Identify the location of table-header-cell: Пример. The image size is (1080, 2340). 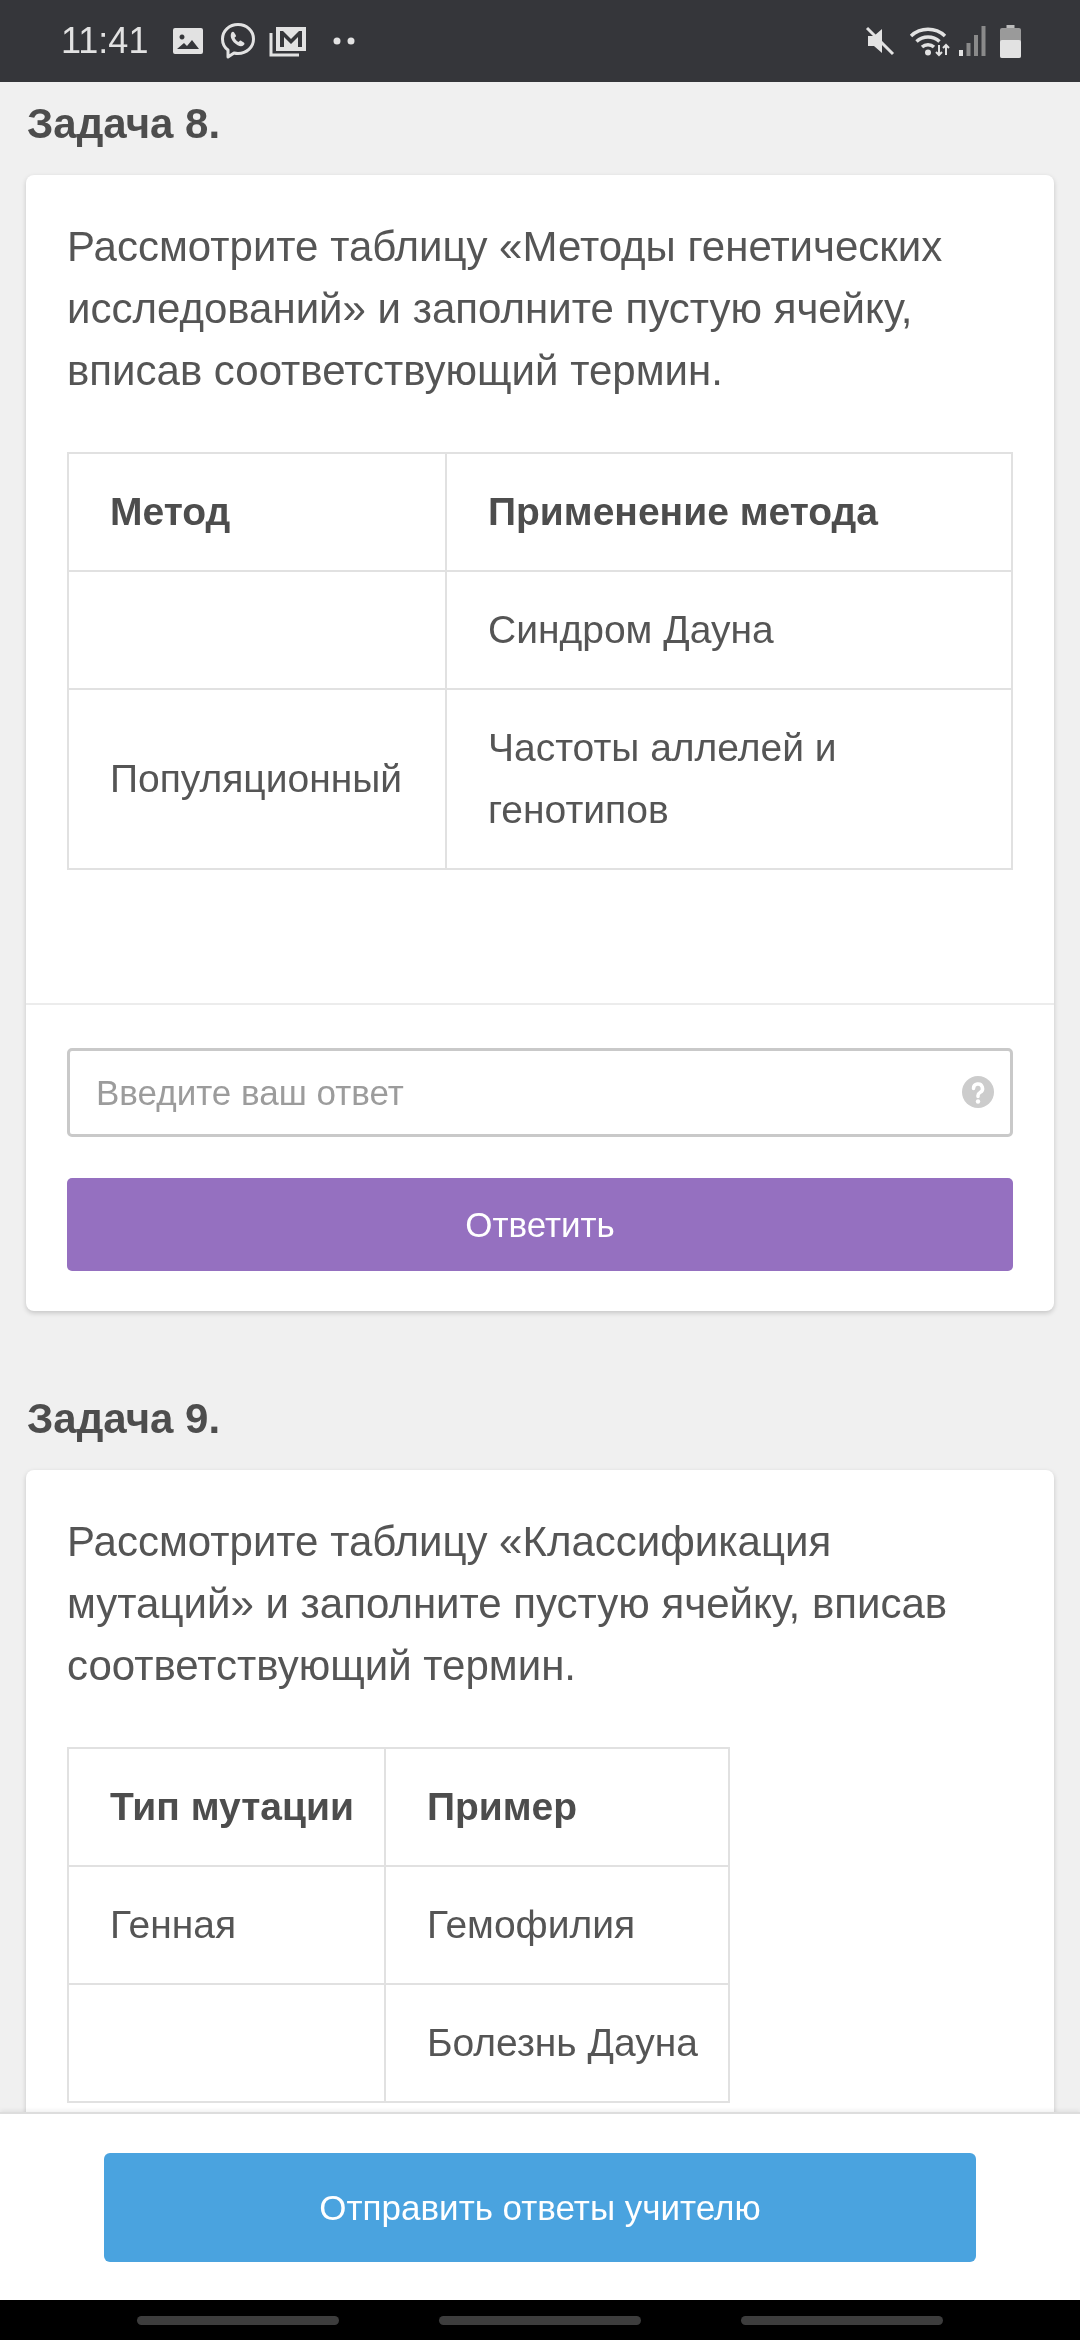
(556, 1807).